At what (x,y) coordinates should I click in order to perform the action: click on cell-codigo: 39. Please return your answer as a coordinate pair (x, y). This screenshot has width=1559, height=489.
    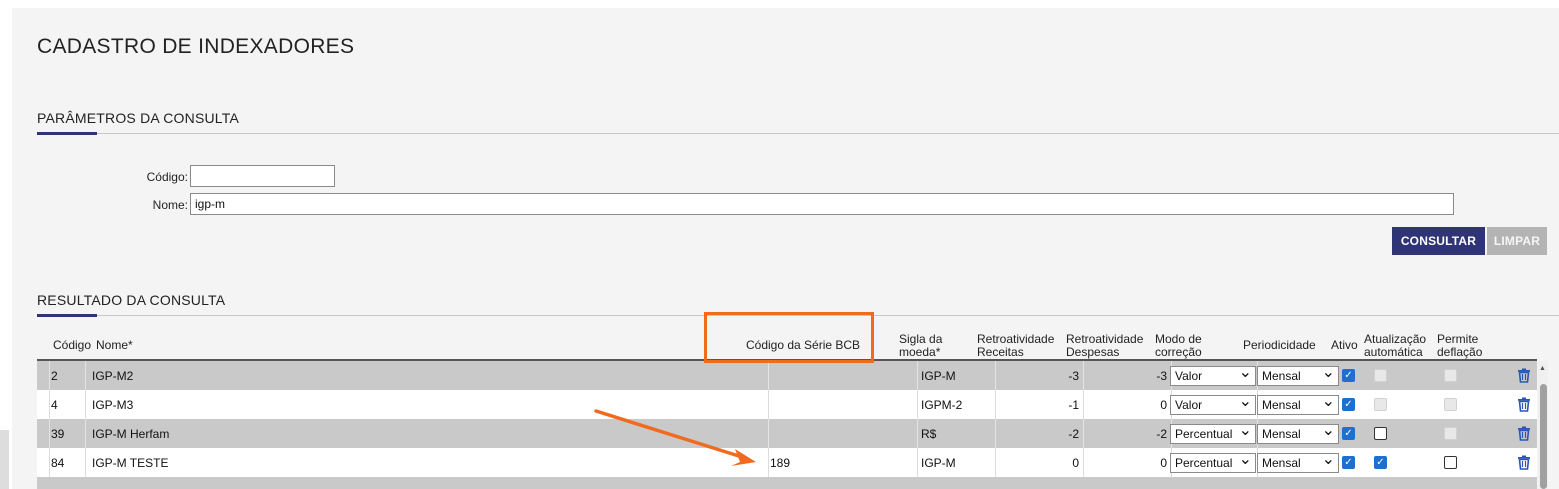
    Looking at the image, I should click on (58, 433).